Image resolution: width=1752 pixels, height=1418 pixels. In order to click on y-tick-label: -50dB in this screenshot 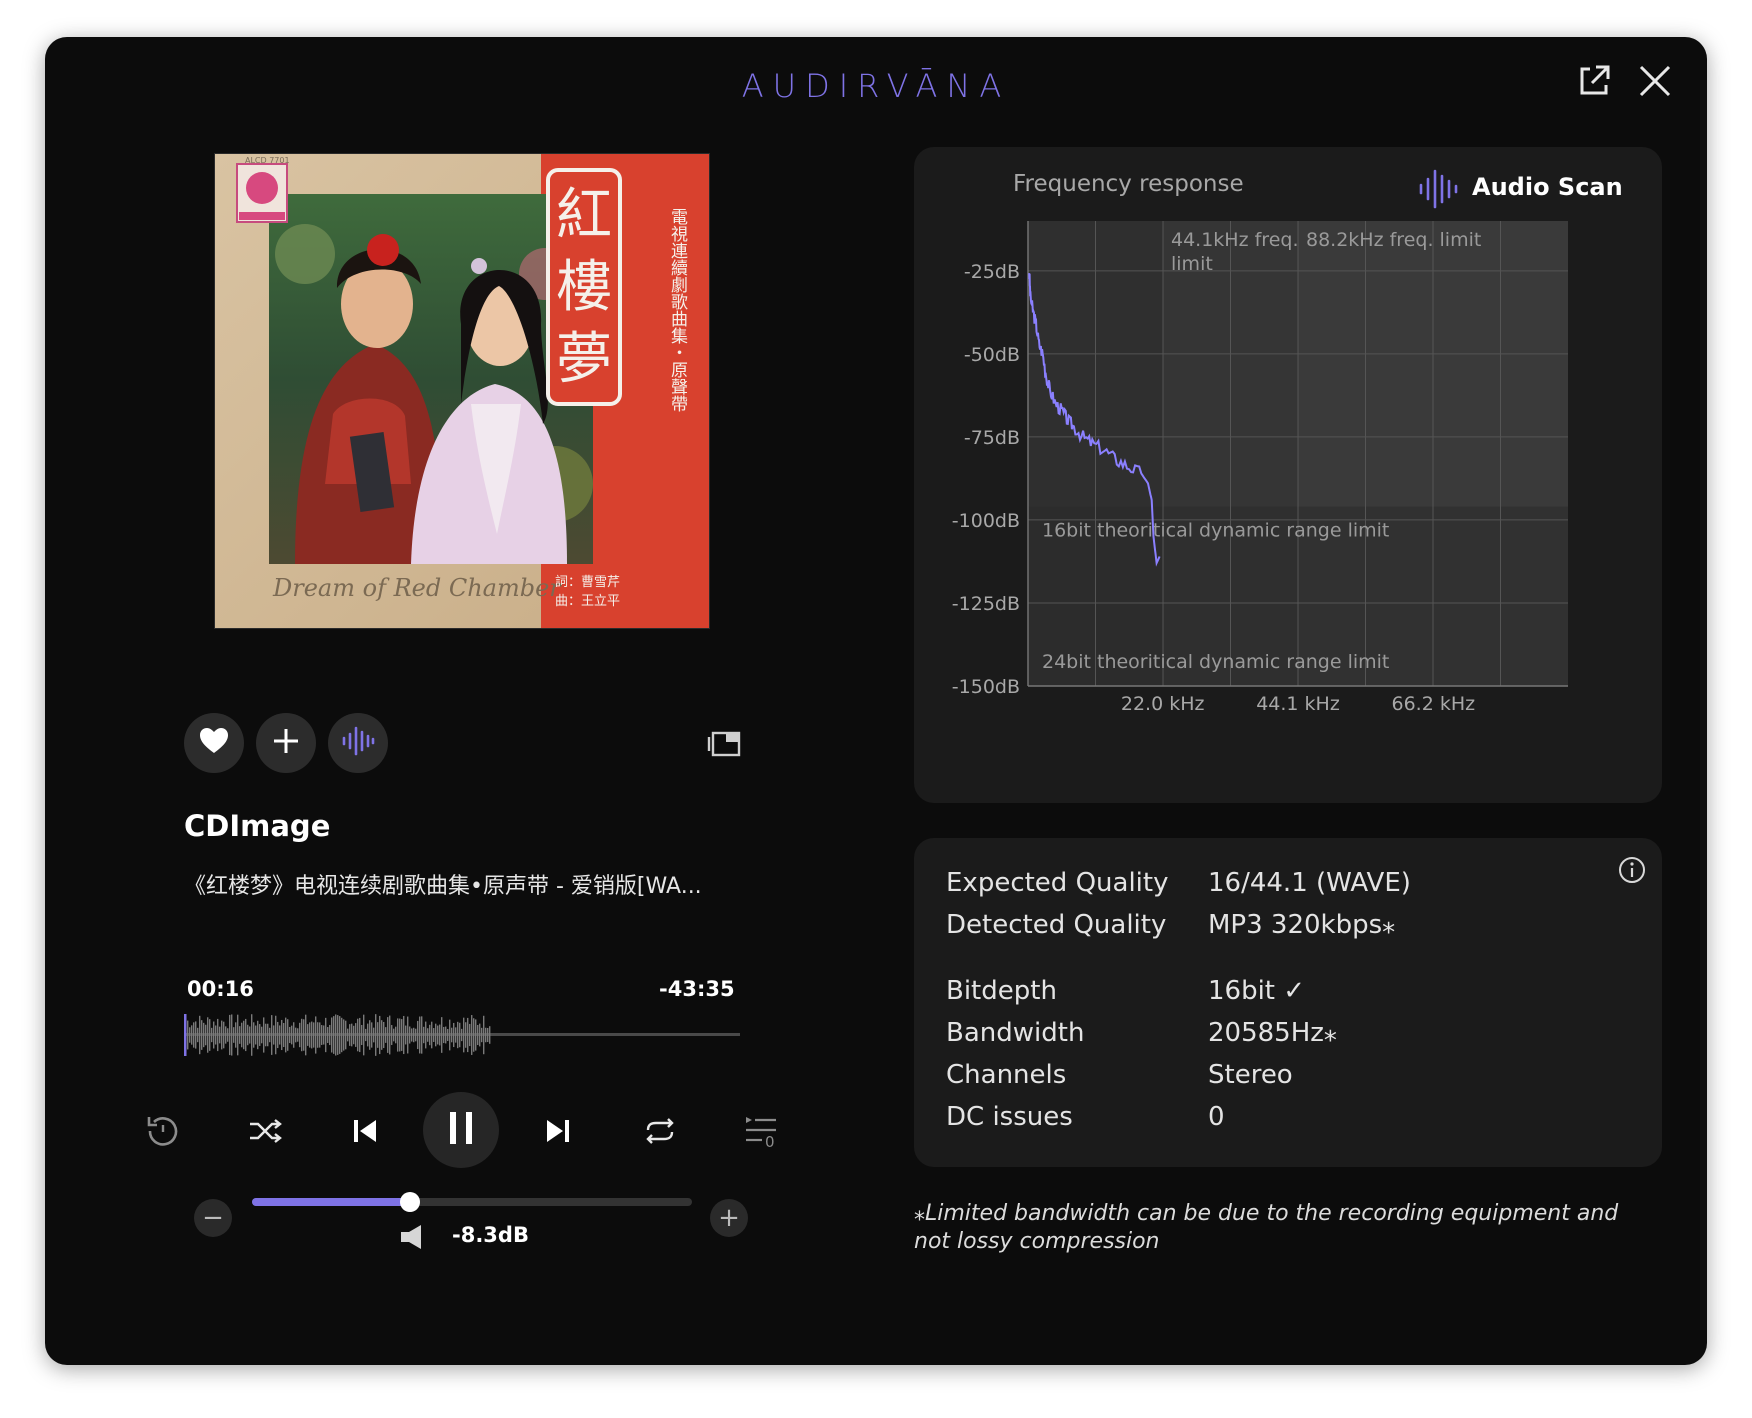, I will do `click(992, 355)`.